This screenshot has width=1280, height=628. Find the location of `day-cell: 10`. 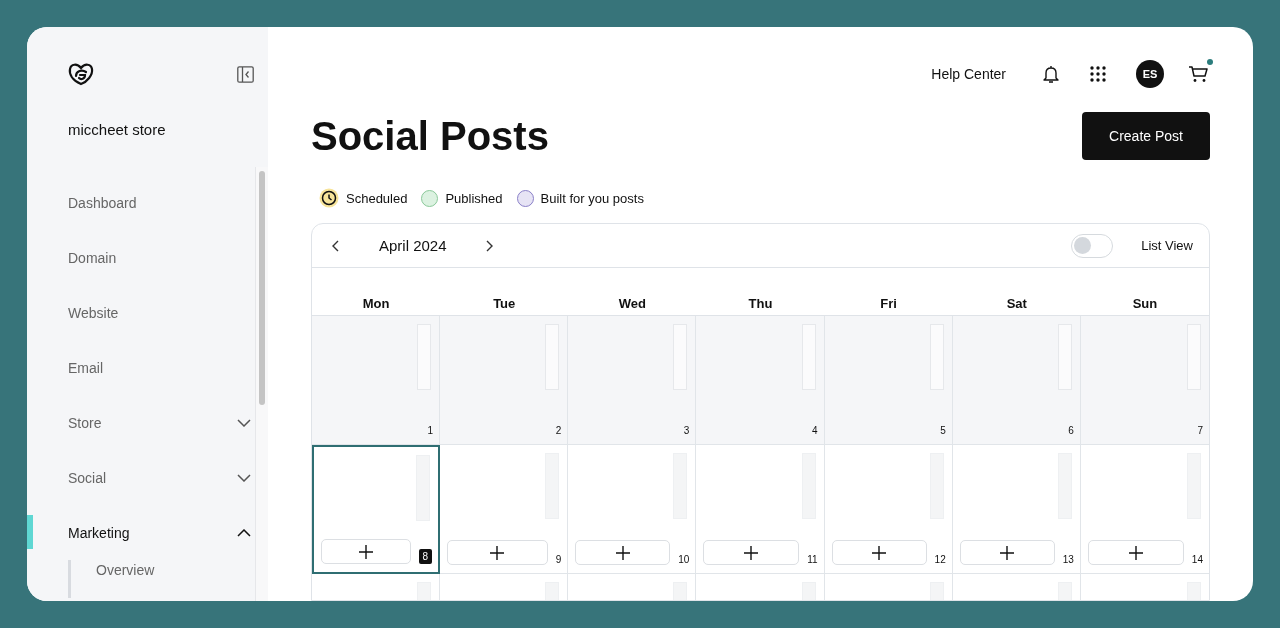

day-cell: 10 is located at coordinates (632, 509).